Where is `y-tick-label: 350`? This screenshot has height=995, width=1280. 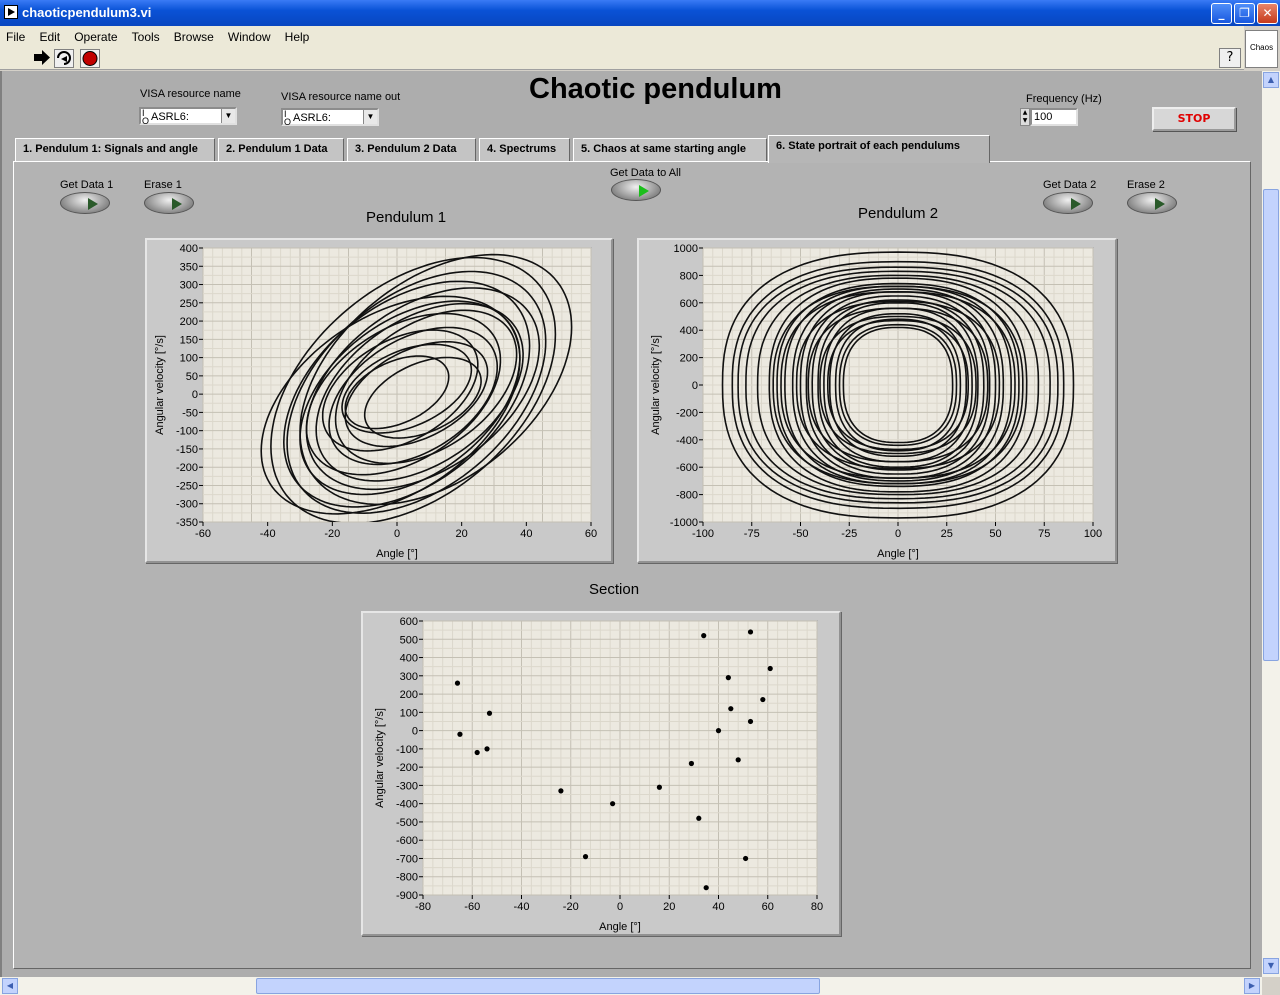 y-tick-label: 350 is located at coordinates (189, 267).